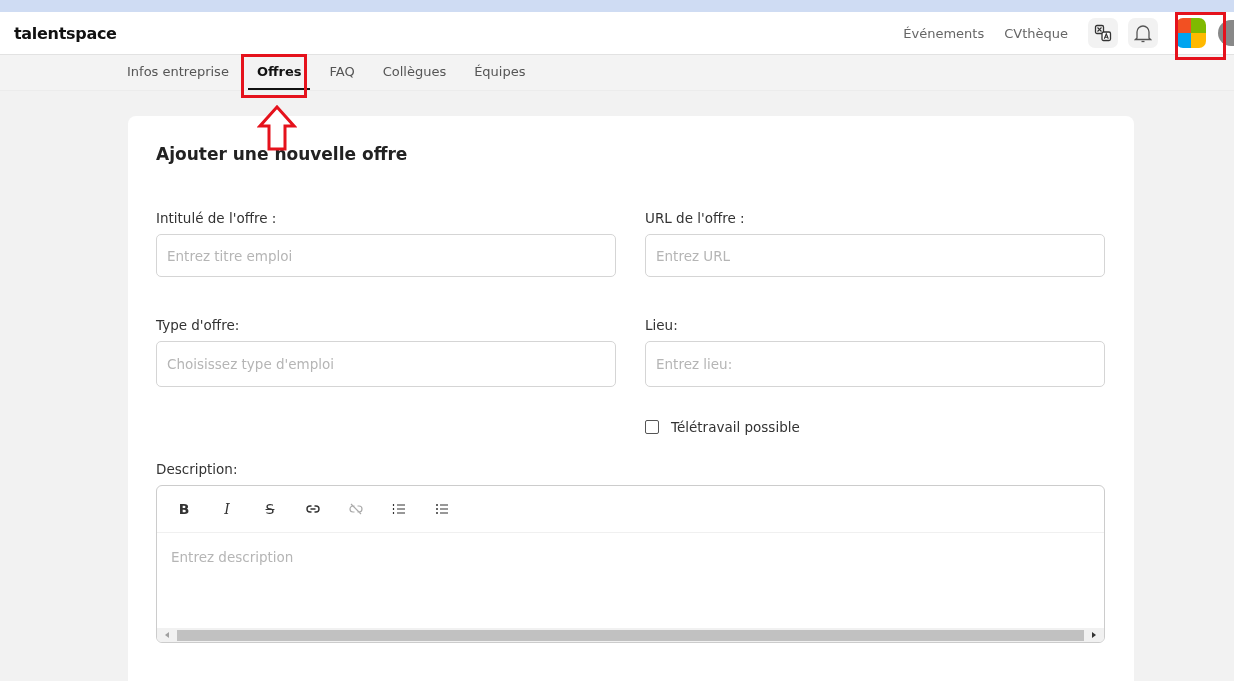 Image resolution: width=1234 pixels, height=681 pixels. What do you see at coordinates (197, 469) in the screenshot?
I see `field-label: Description:` at bounding box center [197, 469].